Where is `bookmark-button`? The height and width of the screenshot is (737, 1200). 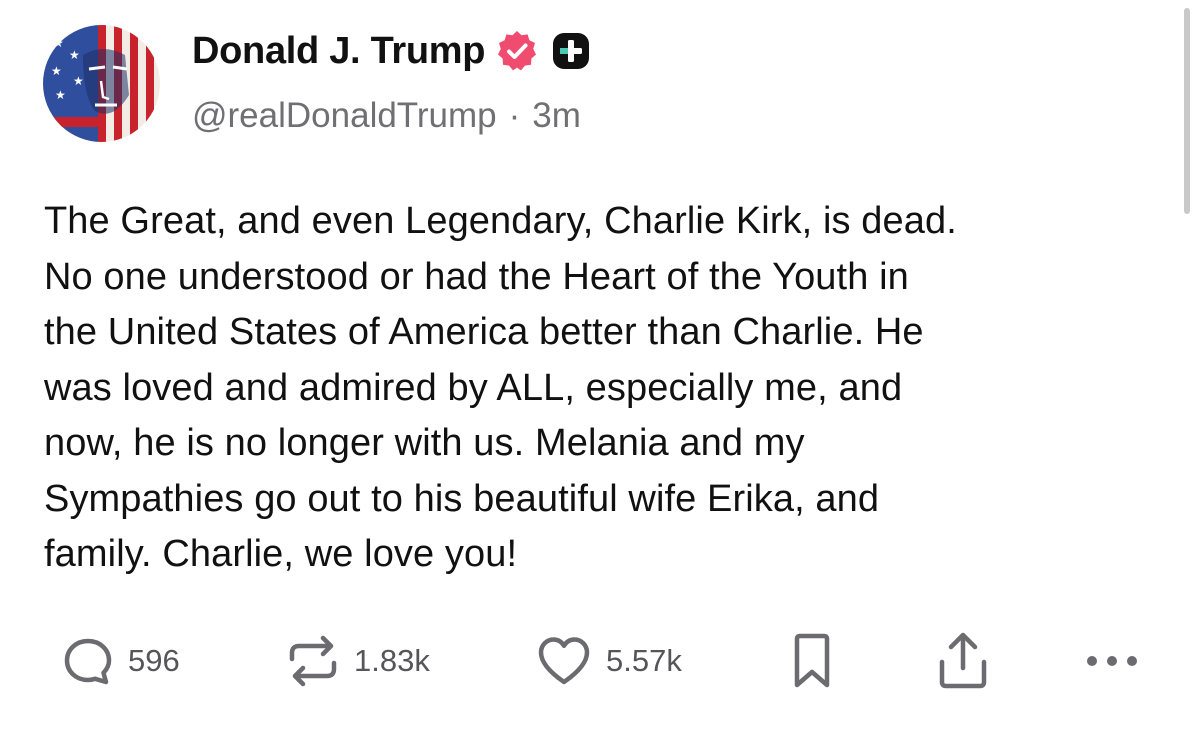 bookmark-button is located at coordinates (812, 661).